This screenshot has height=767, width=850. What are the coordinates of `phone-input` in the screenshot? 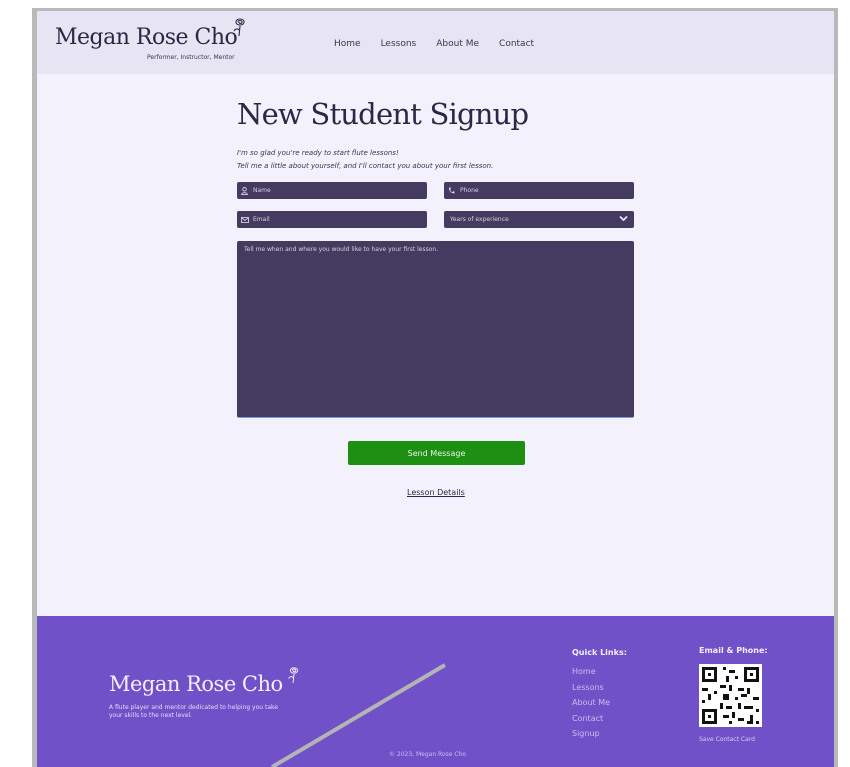 It's located at (535, 190).